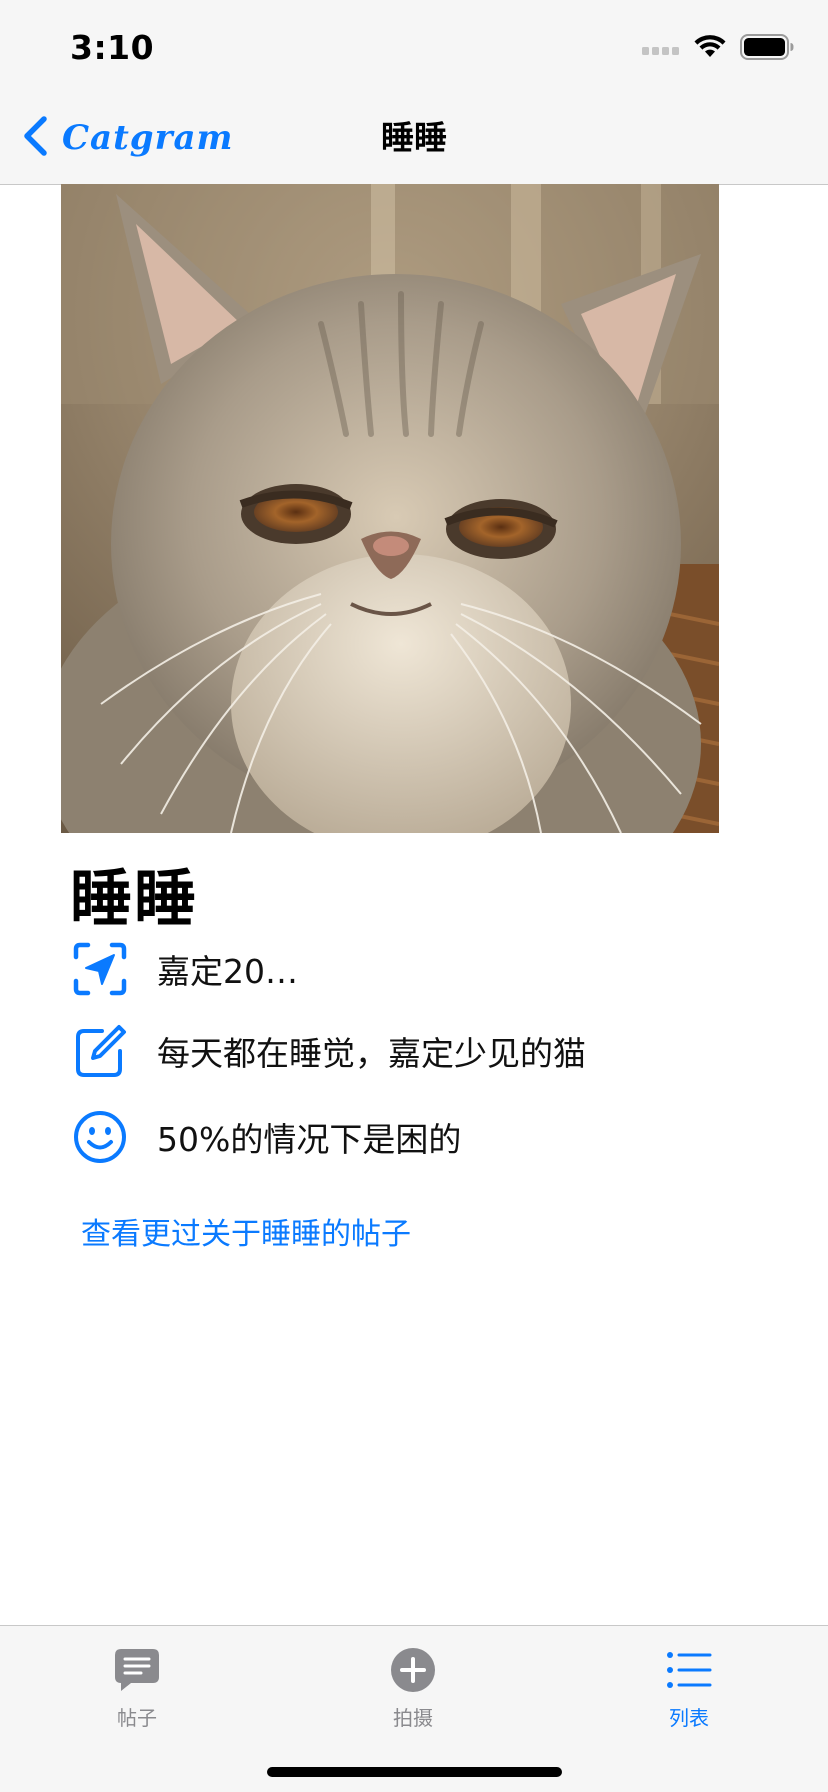 The height and width of the screenshot is (1792, 828). I want to click on tab-shoot: 拍摄, so click(413, 1697).